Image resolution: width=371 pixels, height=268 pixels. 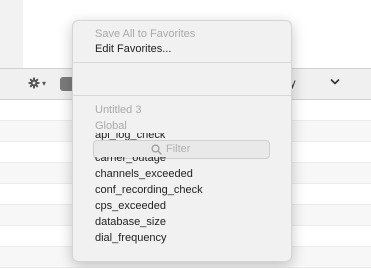 What do you see at coordinates (149, 190) in the screenshot?
I see `menu-item-conf-recording-check: conf_recording_check` at bounding box center [149, 190].